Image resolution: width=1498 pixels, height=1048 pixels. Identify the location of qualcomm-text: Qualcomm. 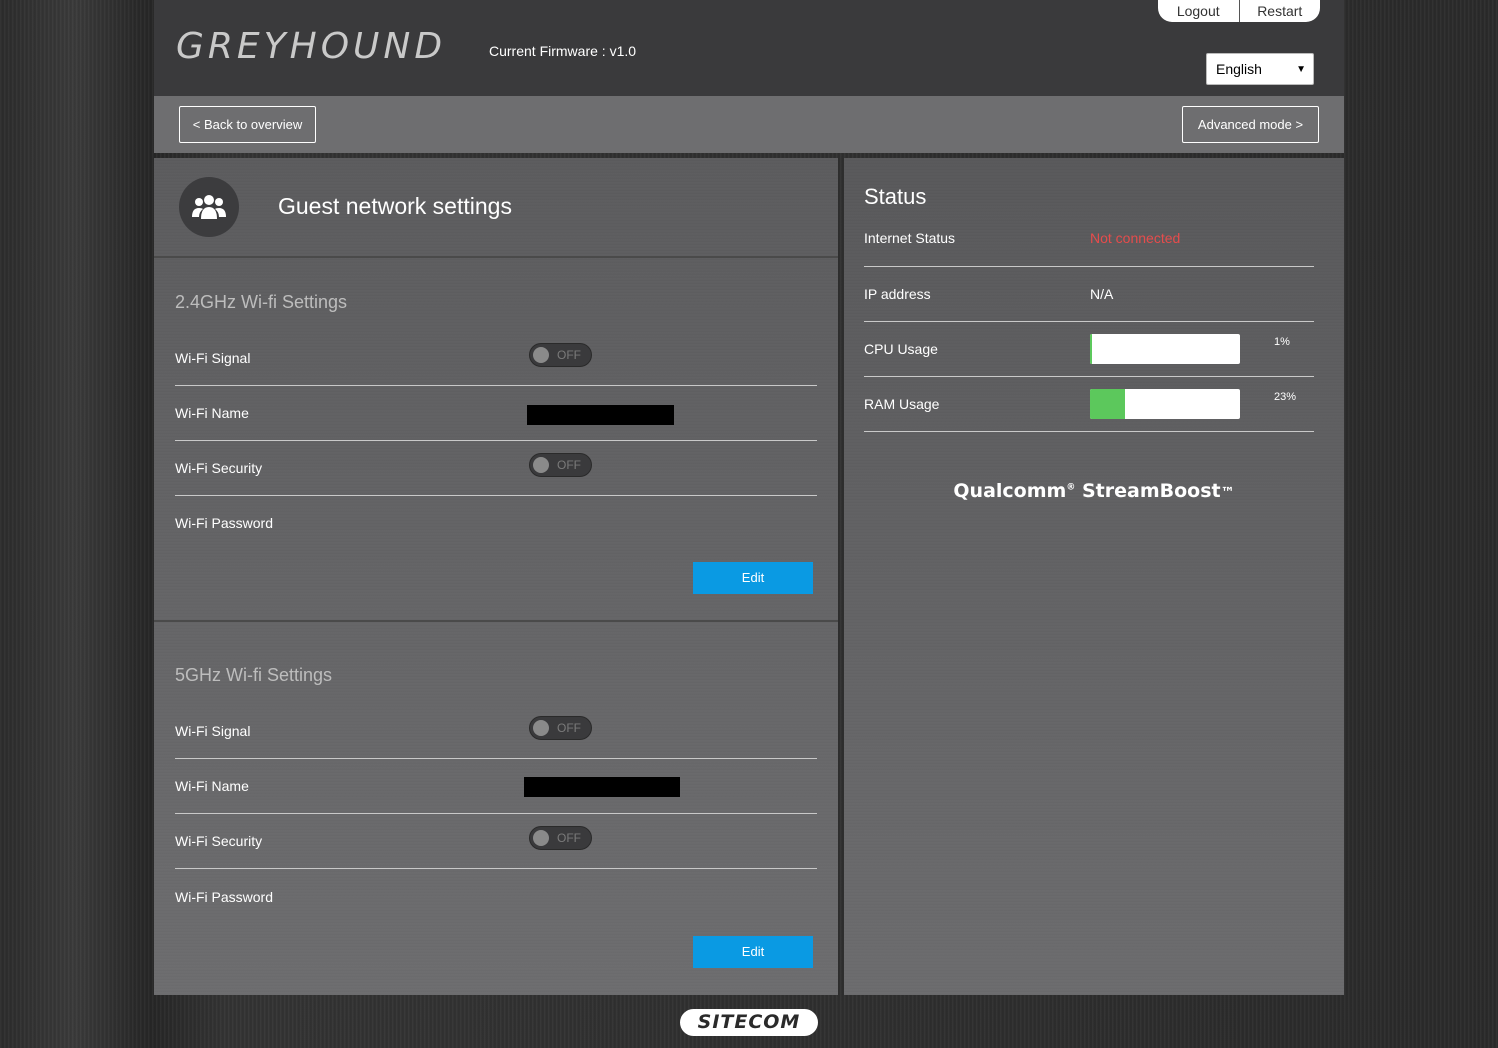
(1010, 491).